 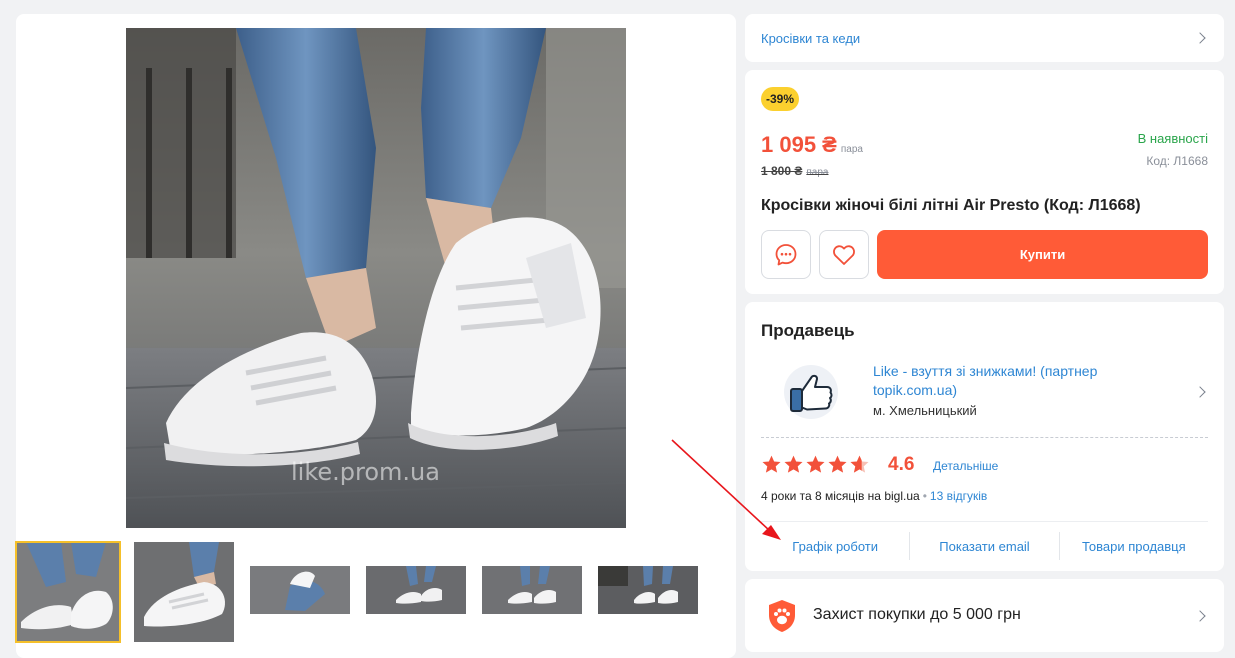 What do you see at coordinates (859, 464) in the screenshot?
I see `star-half-icon` at bounding box center [859, 464].